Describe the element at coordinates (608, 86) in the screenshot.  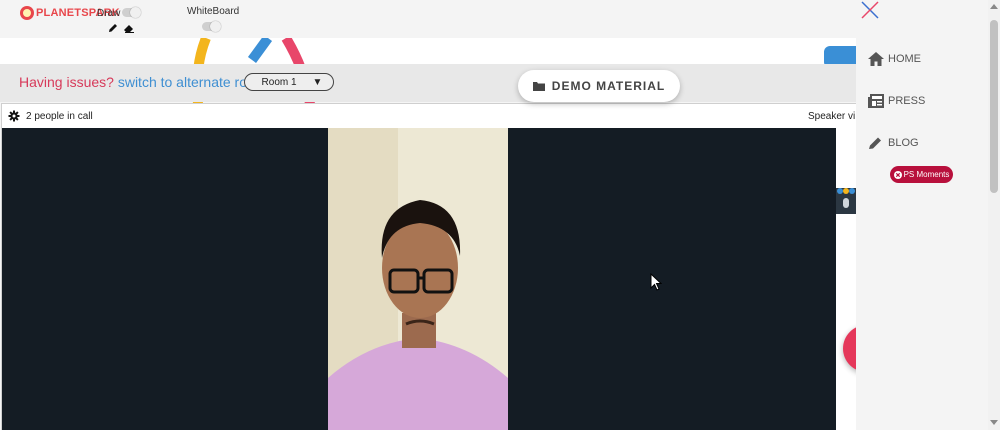
I see `demo-material-label: DEMO MATERIAL` at that location.